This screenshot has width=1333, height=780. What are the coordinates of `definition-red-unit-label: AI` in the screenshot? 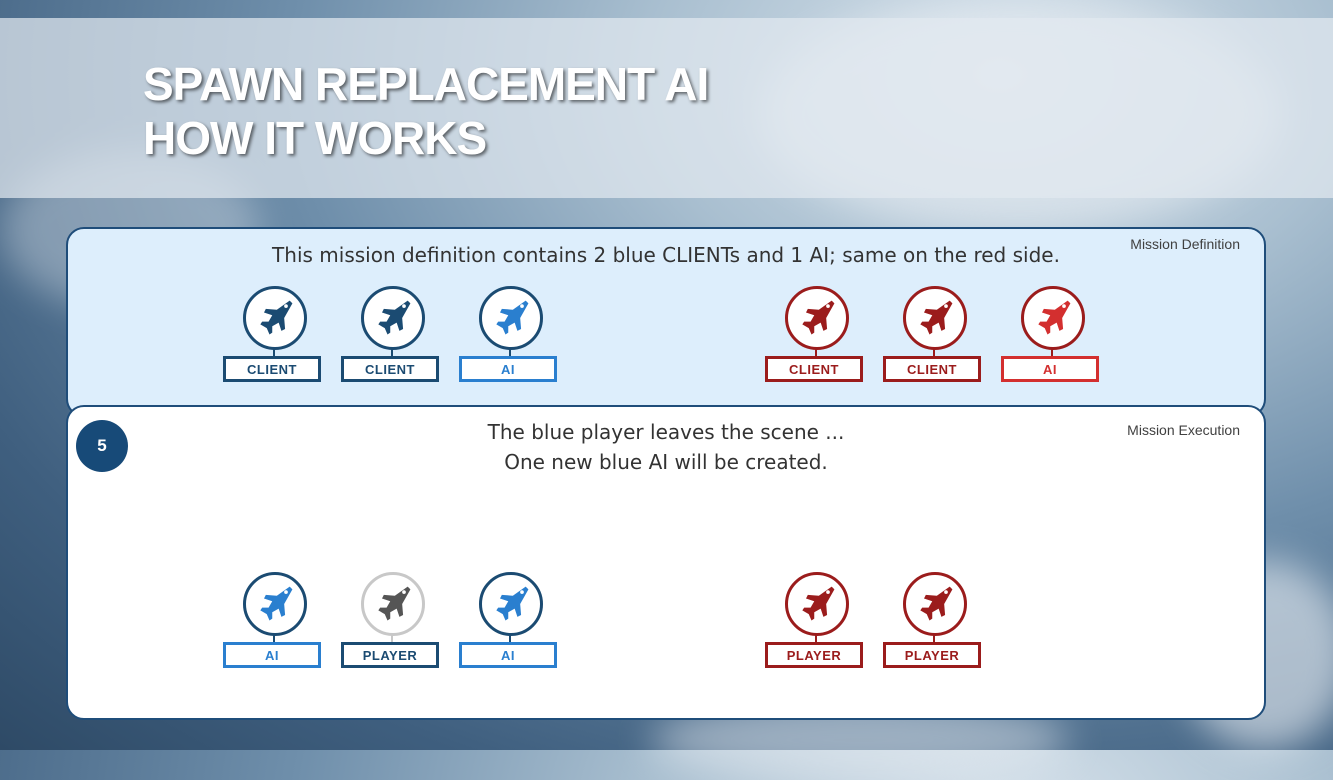 It's located at (1050, 369).